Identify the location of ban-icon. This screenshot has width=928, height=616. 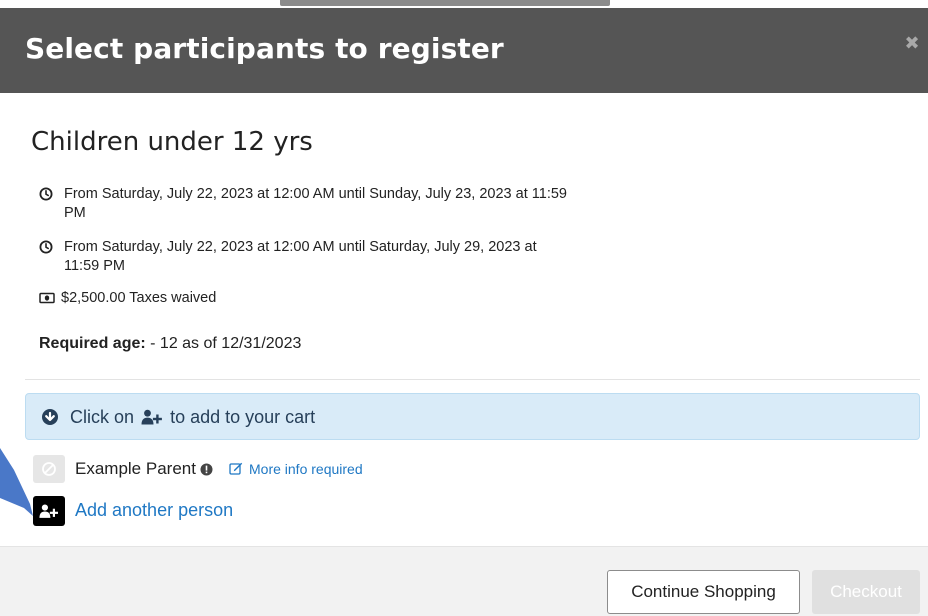
(49, 469).